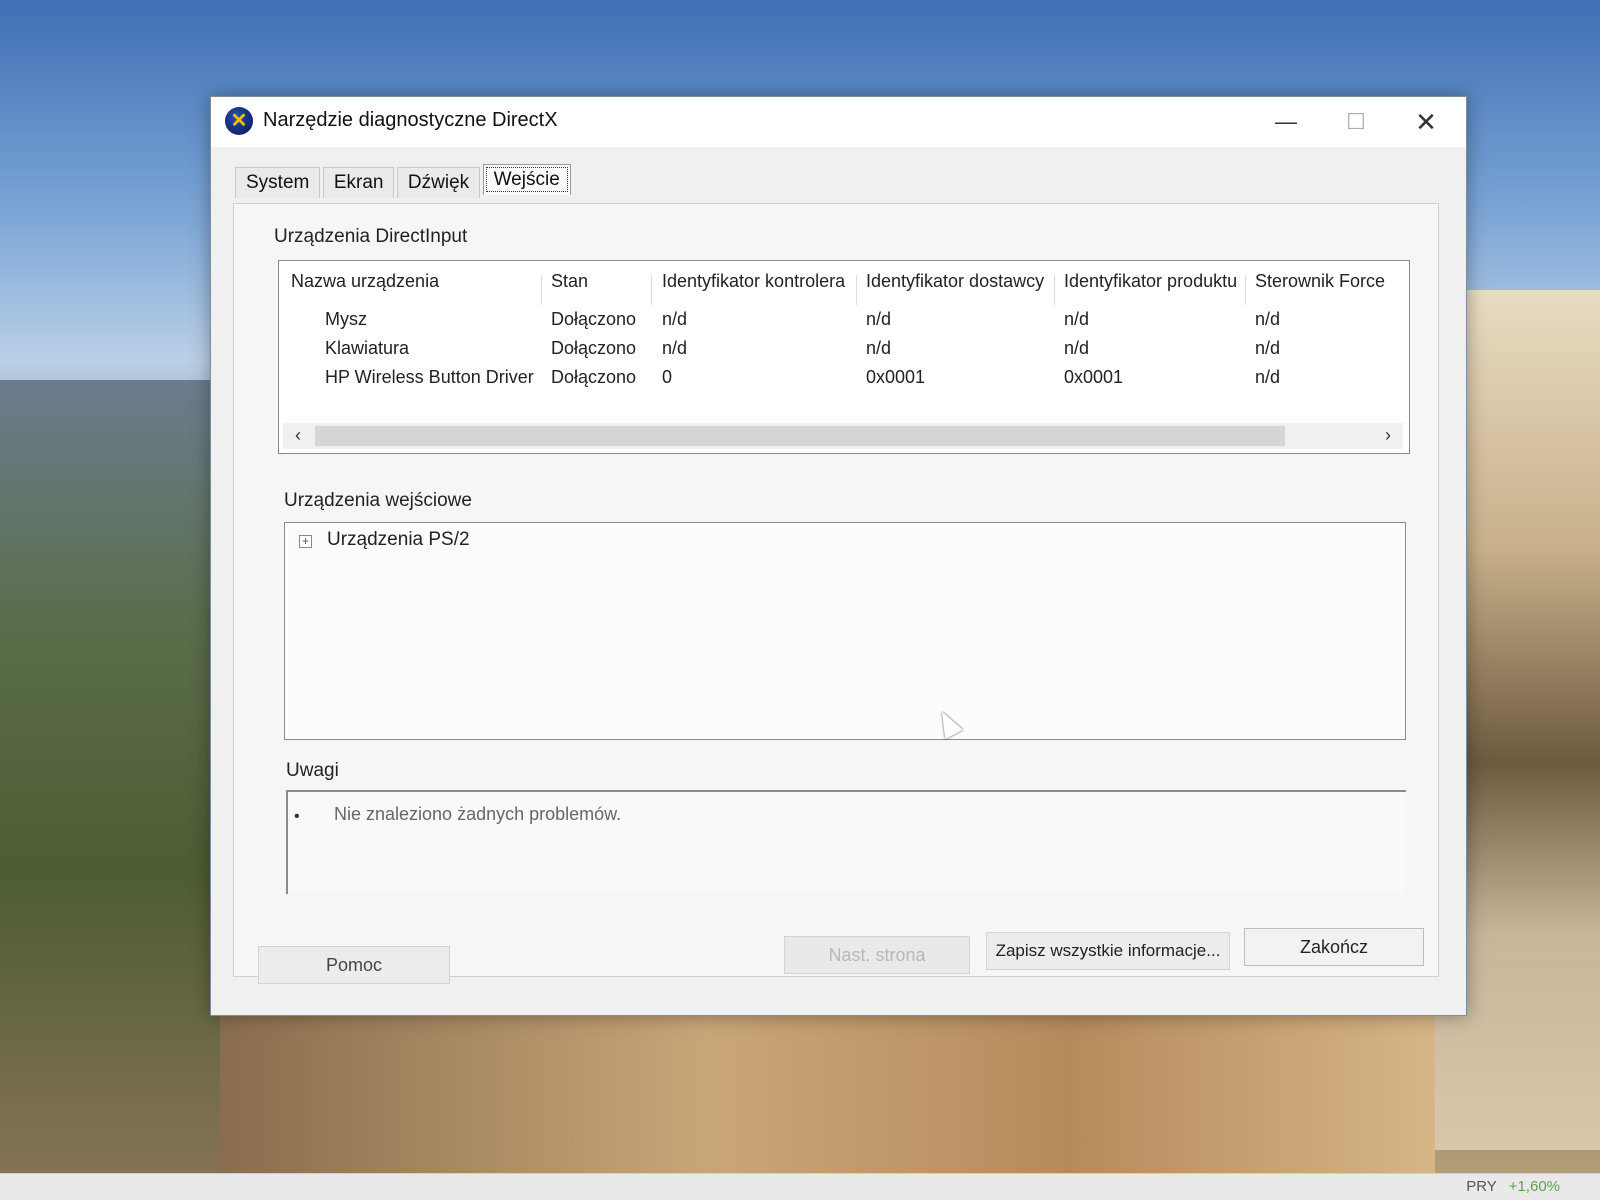 The width and height of the screenshot is (1600, 1200). I want to click on tab-system: System, so click(278, 182).